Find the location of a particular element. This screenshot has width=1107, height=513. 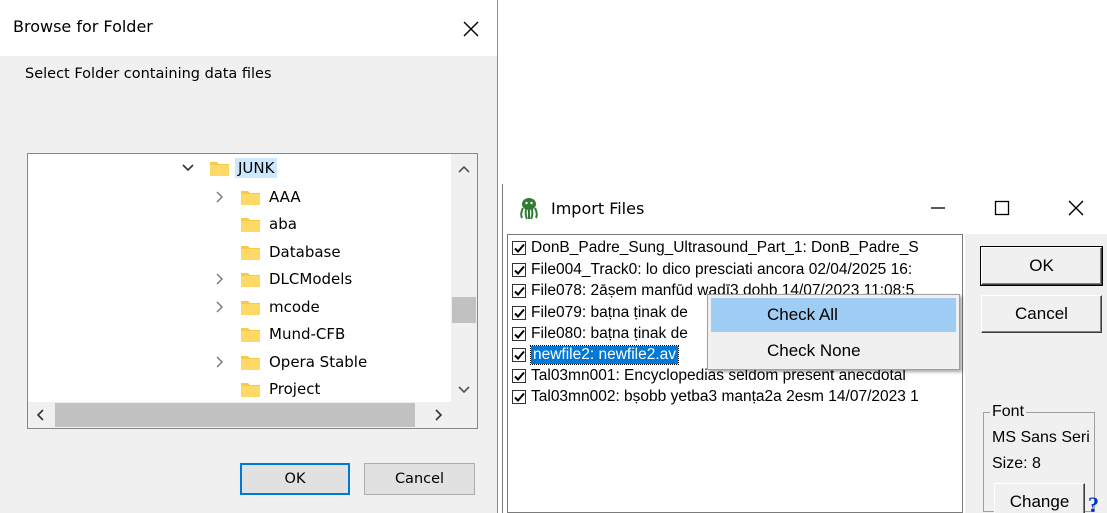

tree-item-label: AAA is located at coordinates (285, 197).